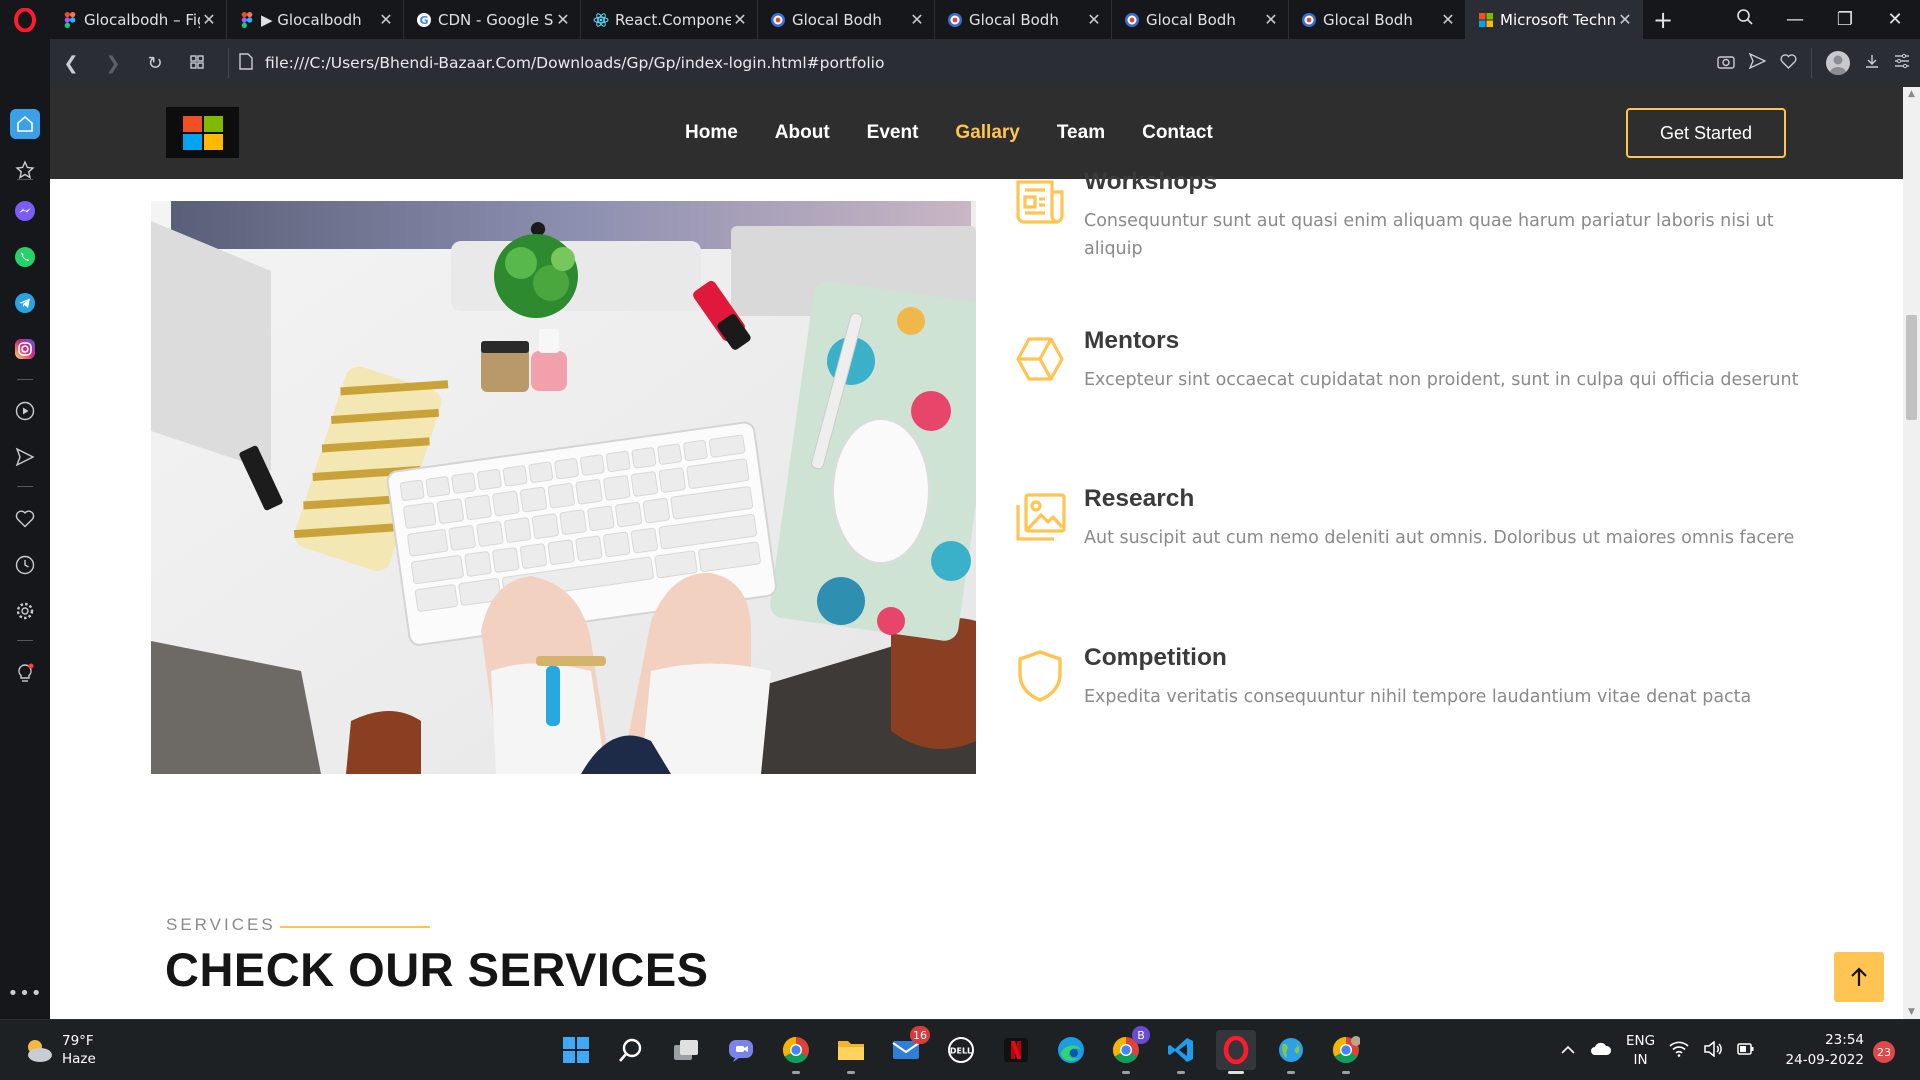 The height and width of the screenshot is (1080, 1920). I want to click on notification-badge: 23, so click(1884, 1052).